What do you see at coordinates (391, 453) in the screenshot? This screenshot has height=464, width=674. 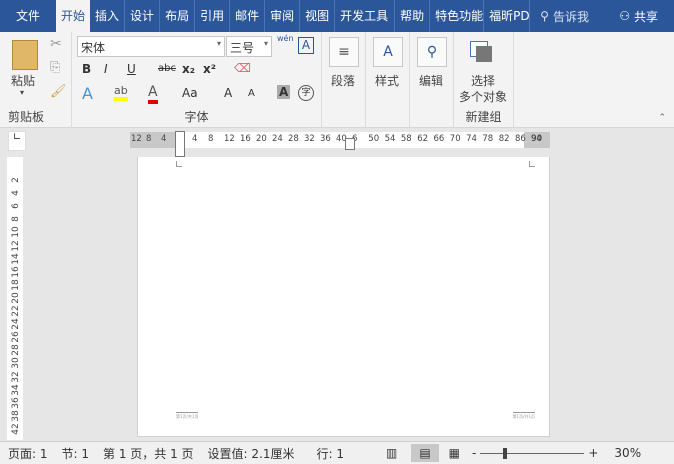 I see `read-mode-icon: ▥` at bounding box center [391, 453].